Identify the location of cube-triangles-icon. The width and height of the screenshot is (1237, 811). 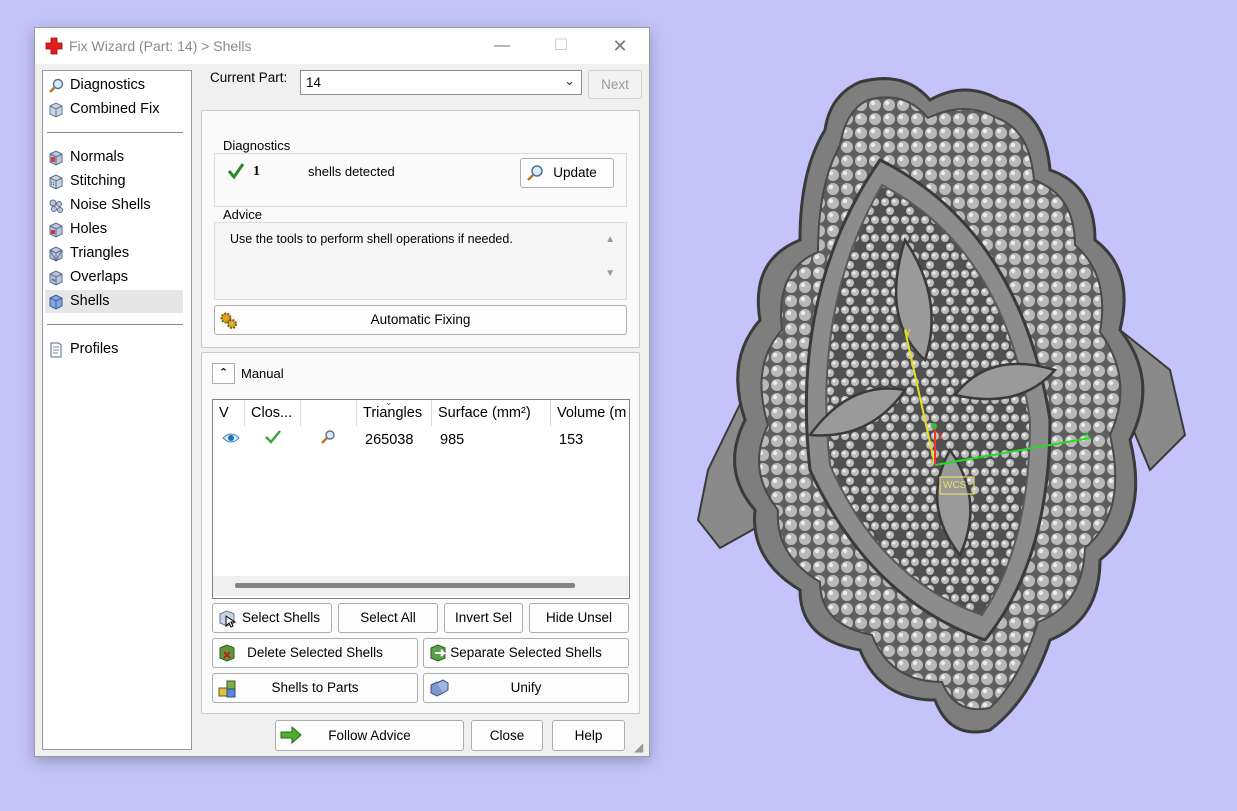
(56, 254).